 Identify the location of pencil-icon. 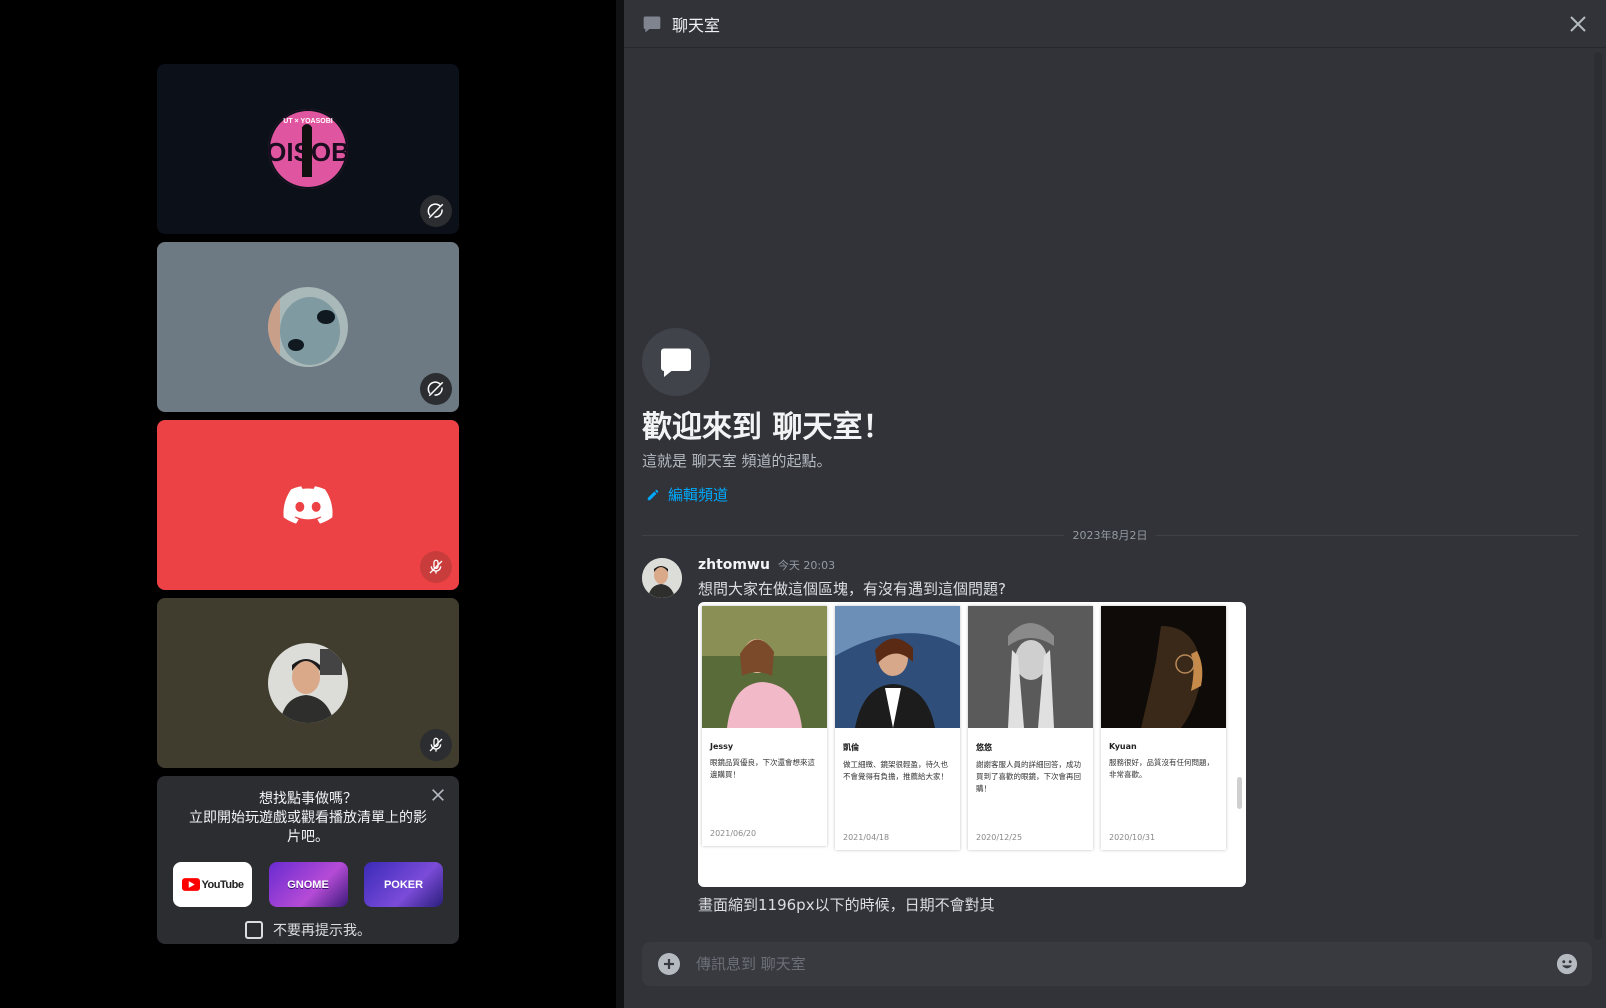
(653, 494).